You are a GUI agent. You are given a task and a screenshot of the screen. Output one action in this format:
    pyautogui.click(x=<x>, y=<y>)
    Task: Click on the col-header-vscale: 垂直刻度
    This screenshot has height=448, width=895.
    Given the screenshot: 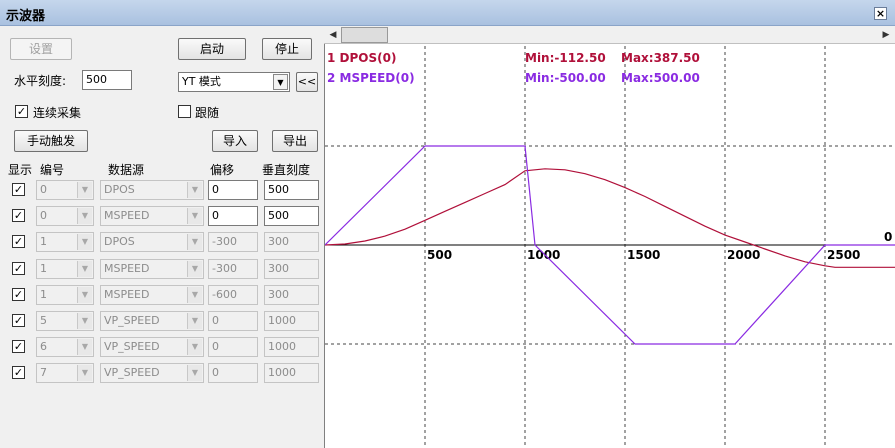 What is the action you would take?
    pyautogui.click(x=286, y=170)
    